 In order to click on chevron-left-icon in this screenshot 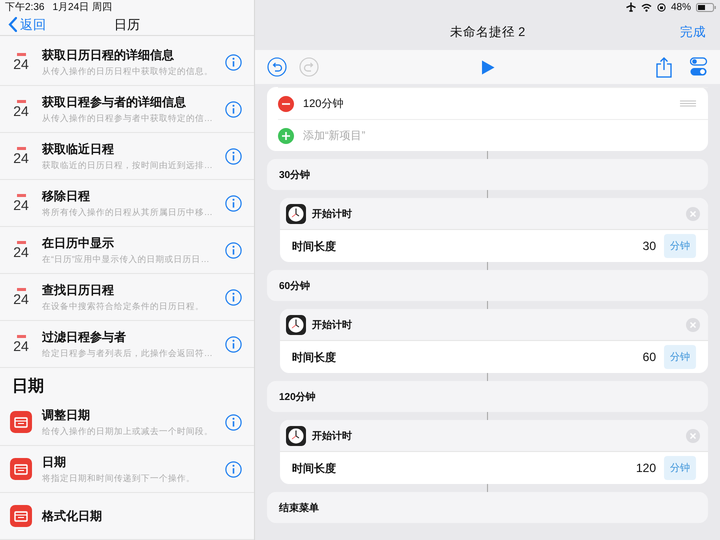, I will do `click(12, 24)`.